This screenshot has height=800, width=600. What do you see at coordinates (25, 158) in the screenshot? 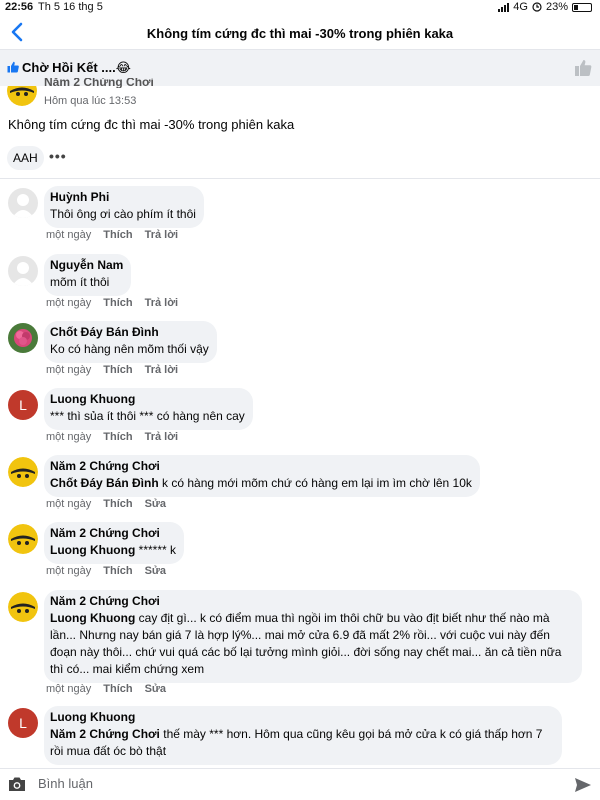
I see `reaction-button: AAH` at bounding box center [25, 158].